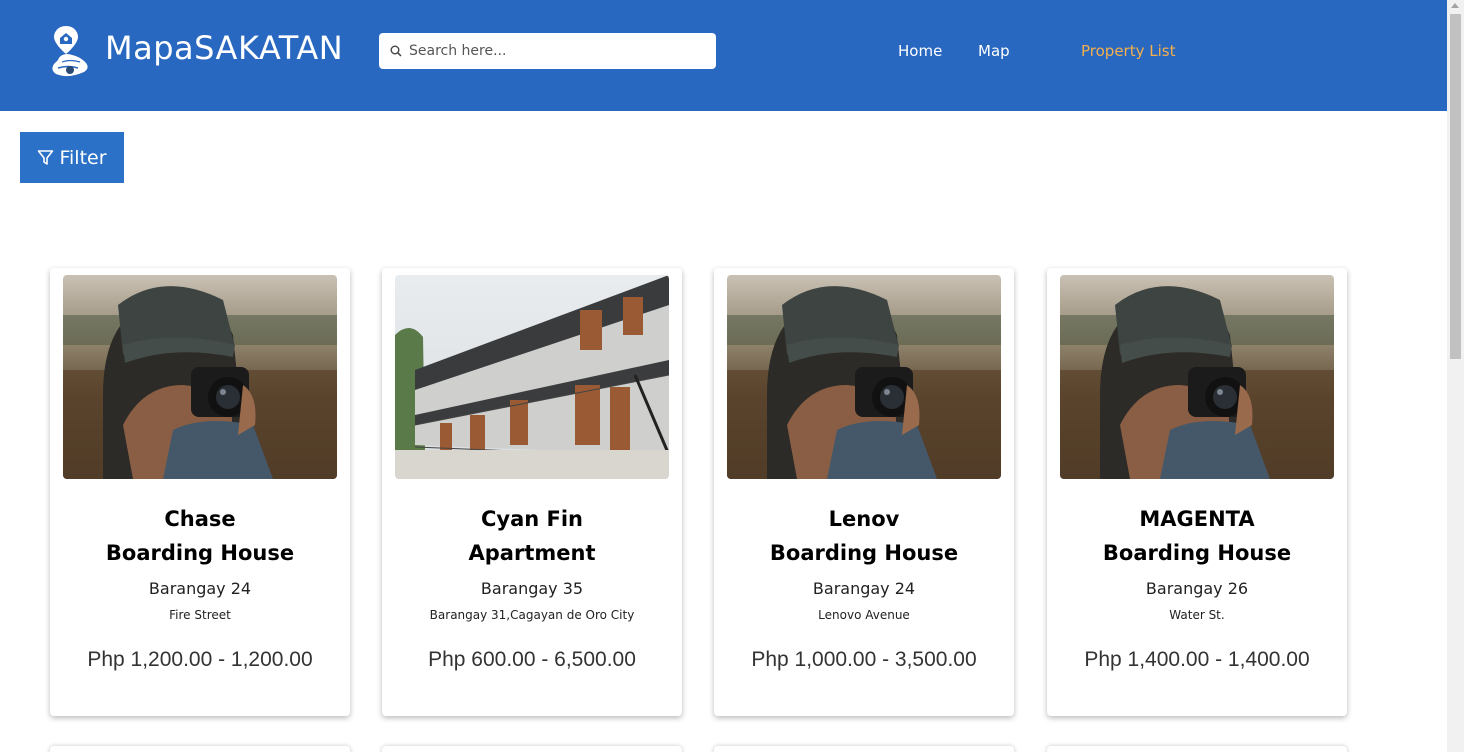 The height and width of the screenshot is (752, 1464). I want to click on nav-map: Map, so click(994, 51).